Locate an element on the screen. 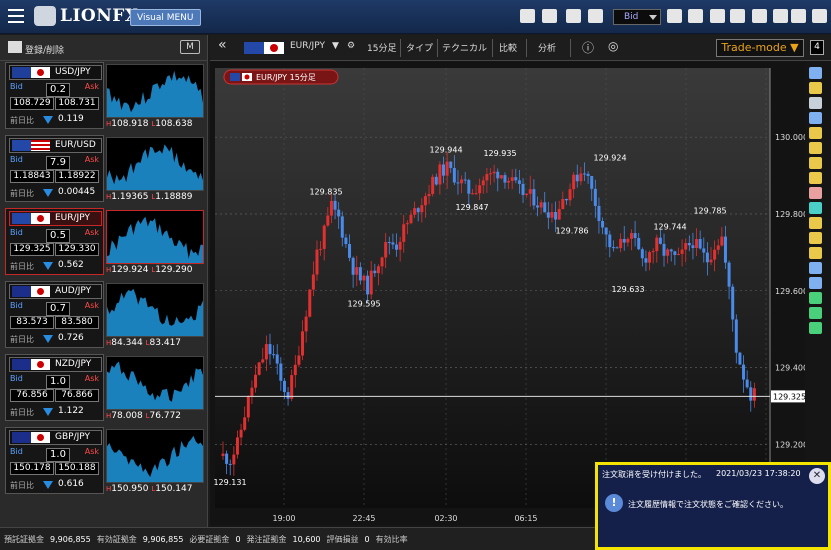 Image resolution: width=831 pixels, height=550 pixels. close-icon: ✕ is located at coordinates (817, 476).